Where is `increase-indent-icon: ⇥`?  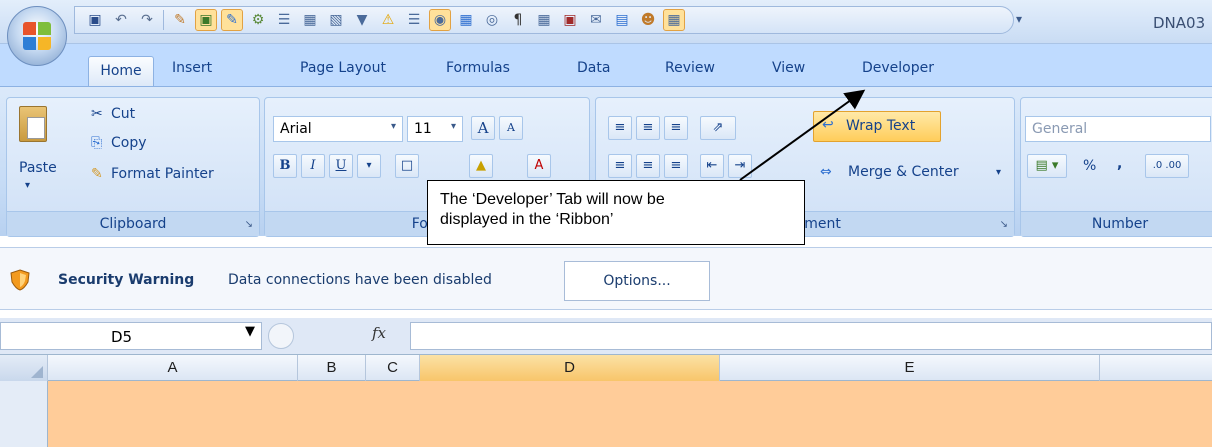
increase-indent-icon: ⇥ is located at coordinates (740, 166).